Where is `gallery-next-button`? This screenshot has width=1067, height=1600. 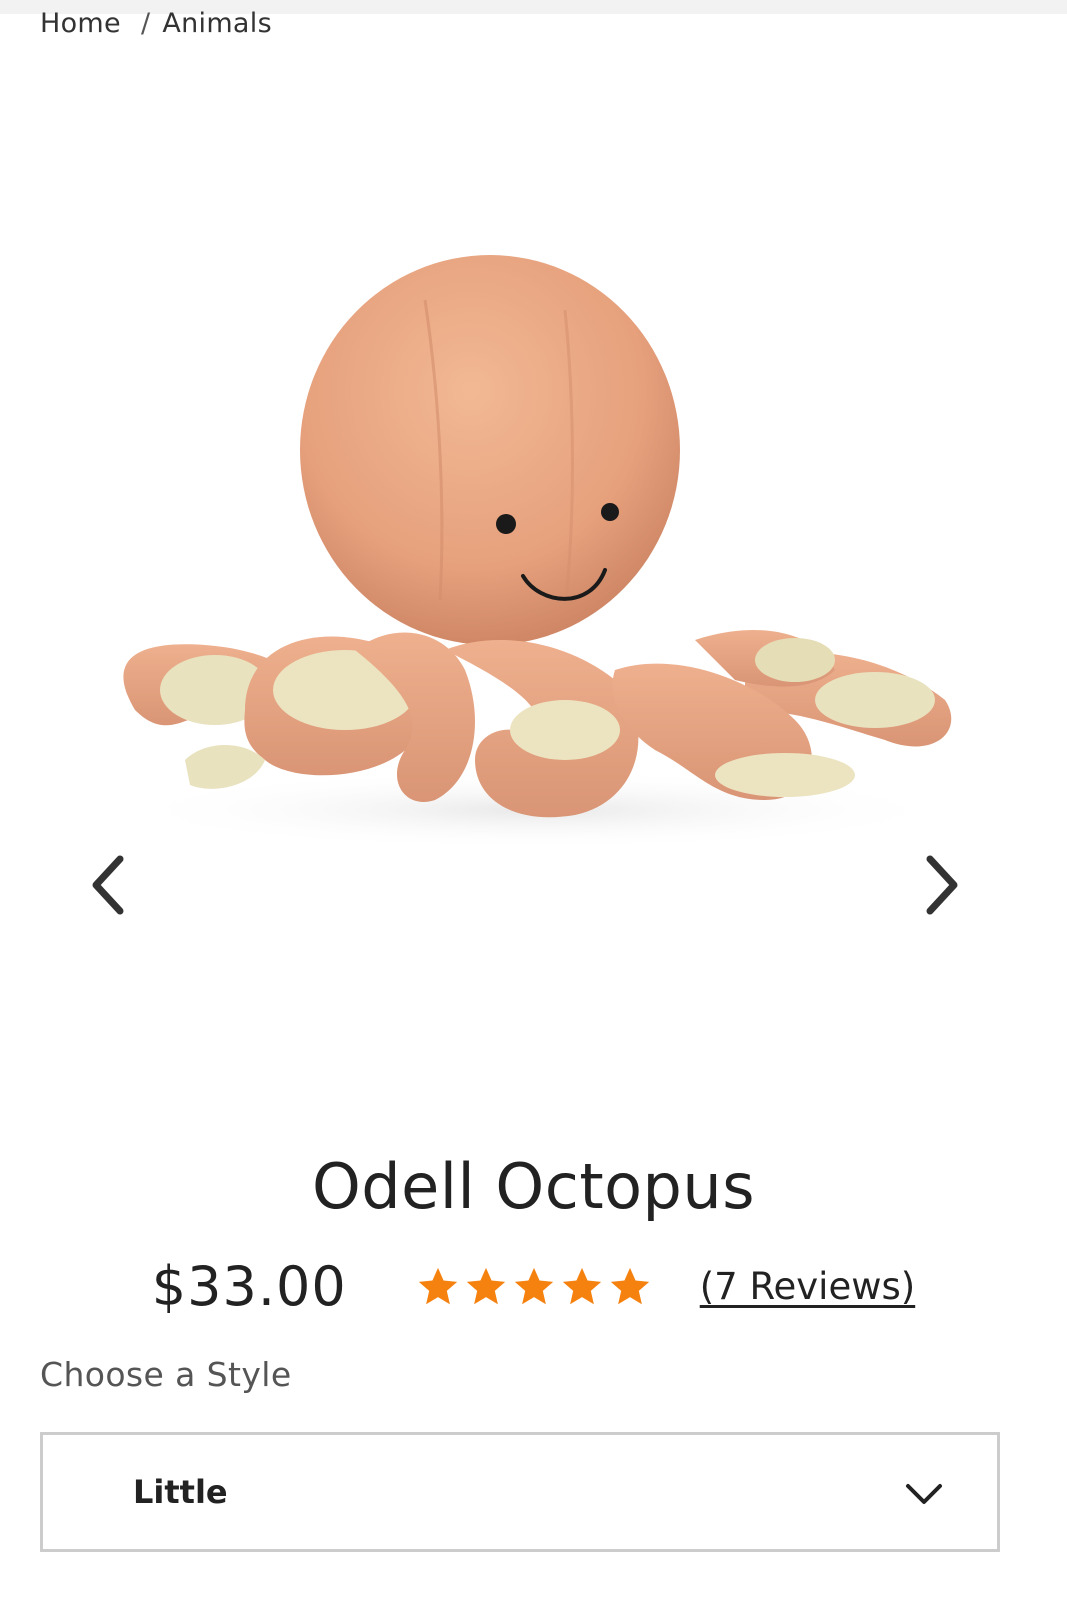
gallery-next-button is located at coordinates (942, 885).